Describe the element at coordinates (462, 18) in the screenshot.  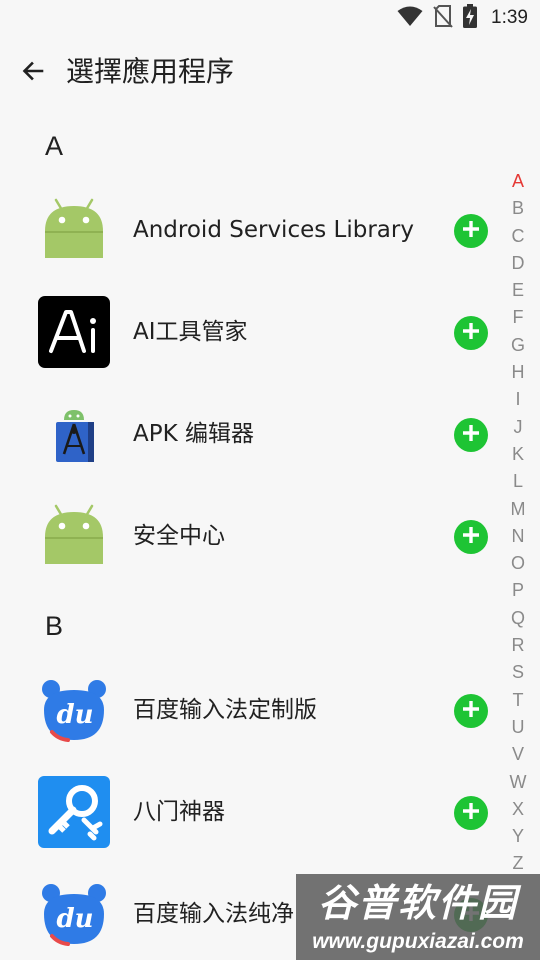
I see `status-icons: 1:39` at that location.